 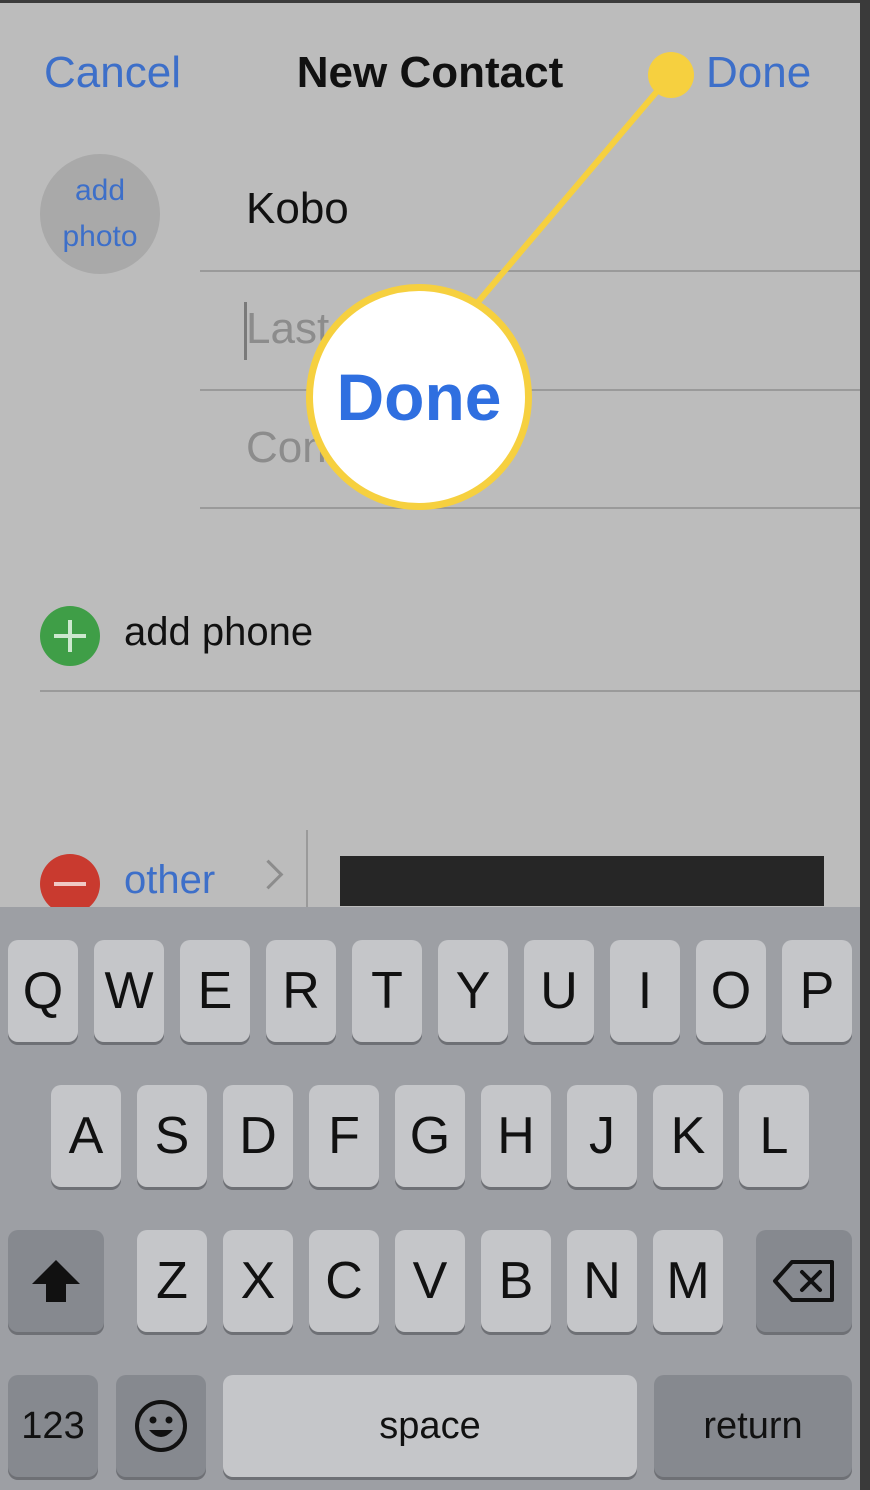 I want to click on emoji-icon, so click(x=161, y=1426).